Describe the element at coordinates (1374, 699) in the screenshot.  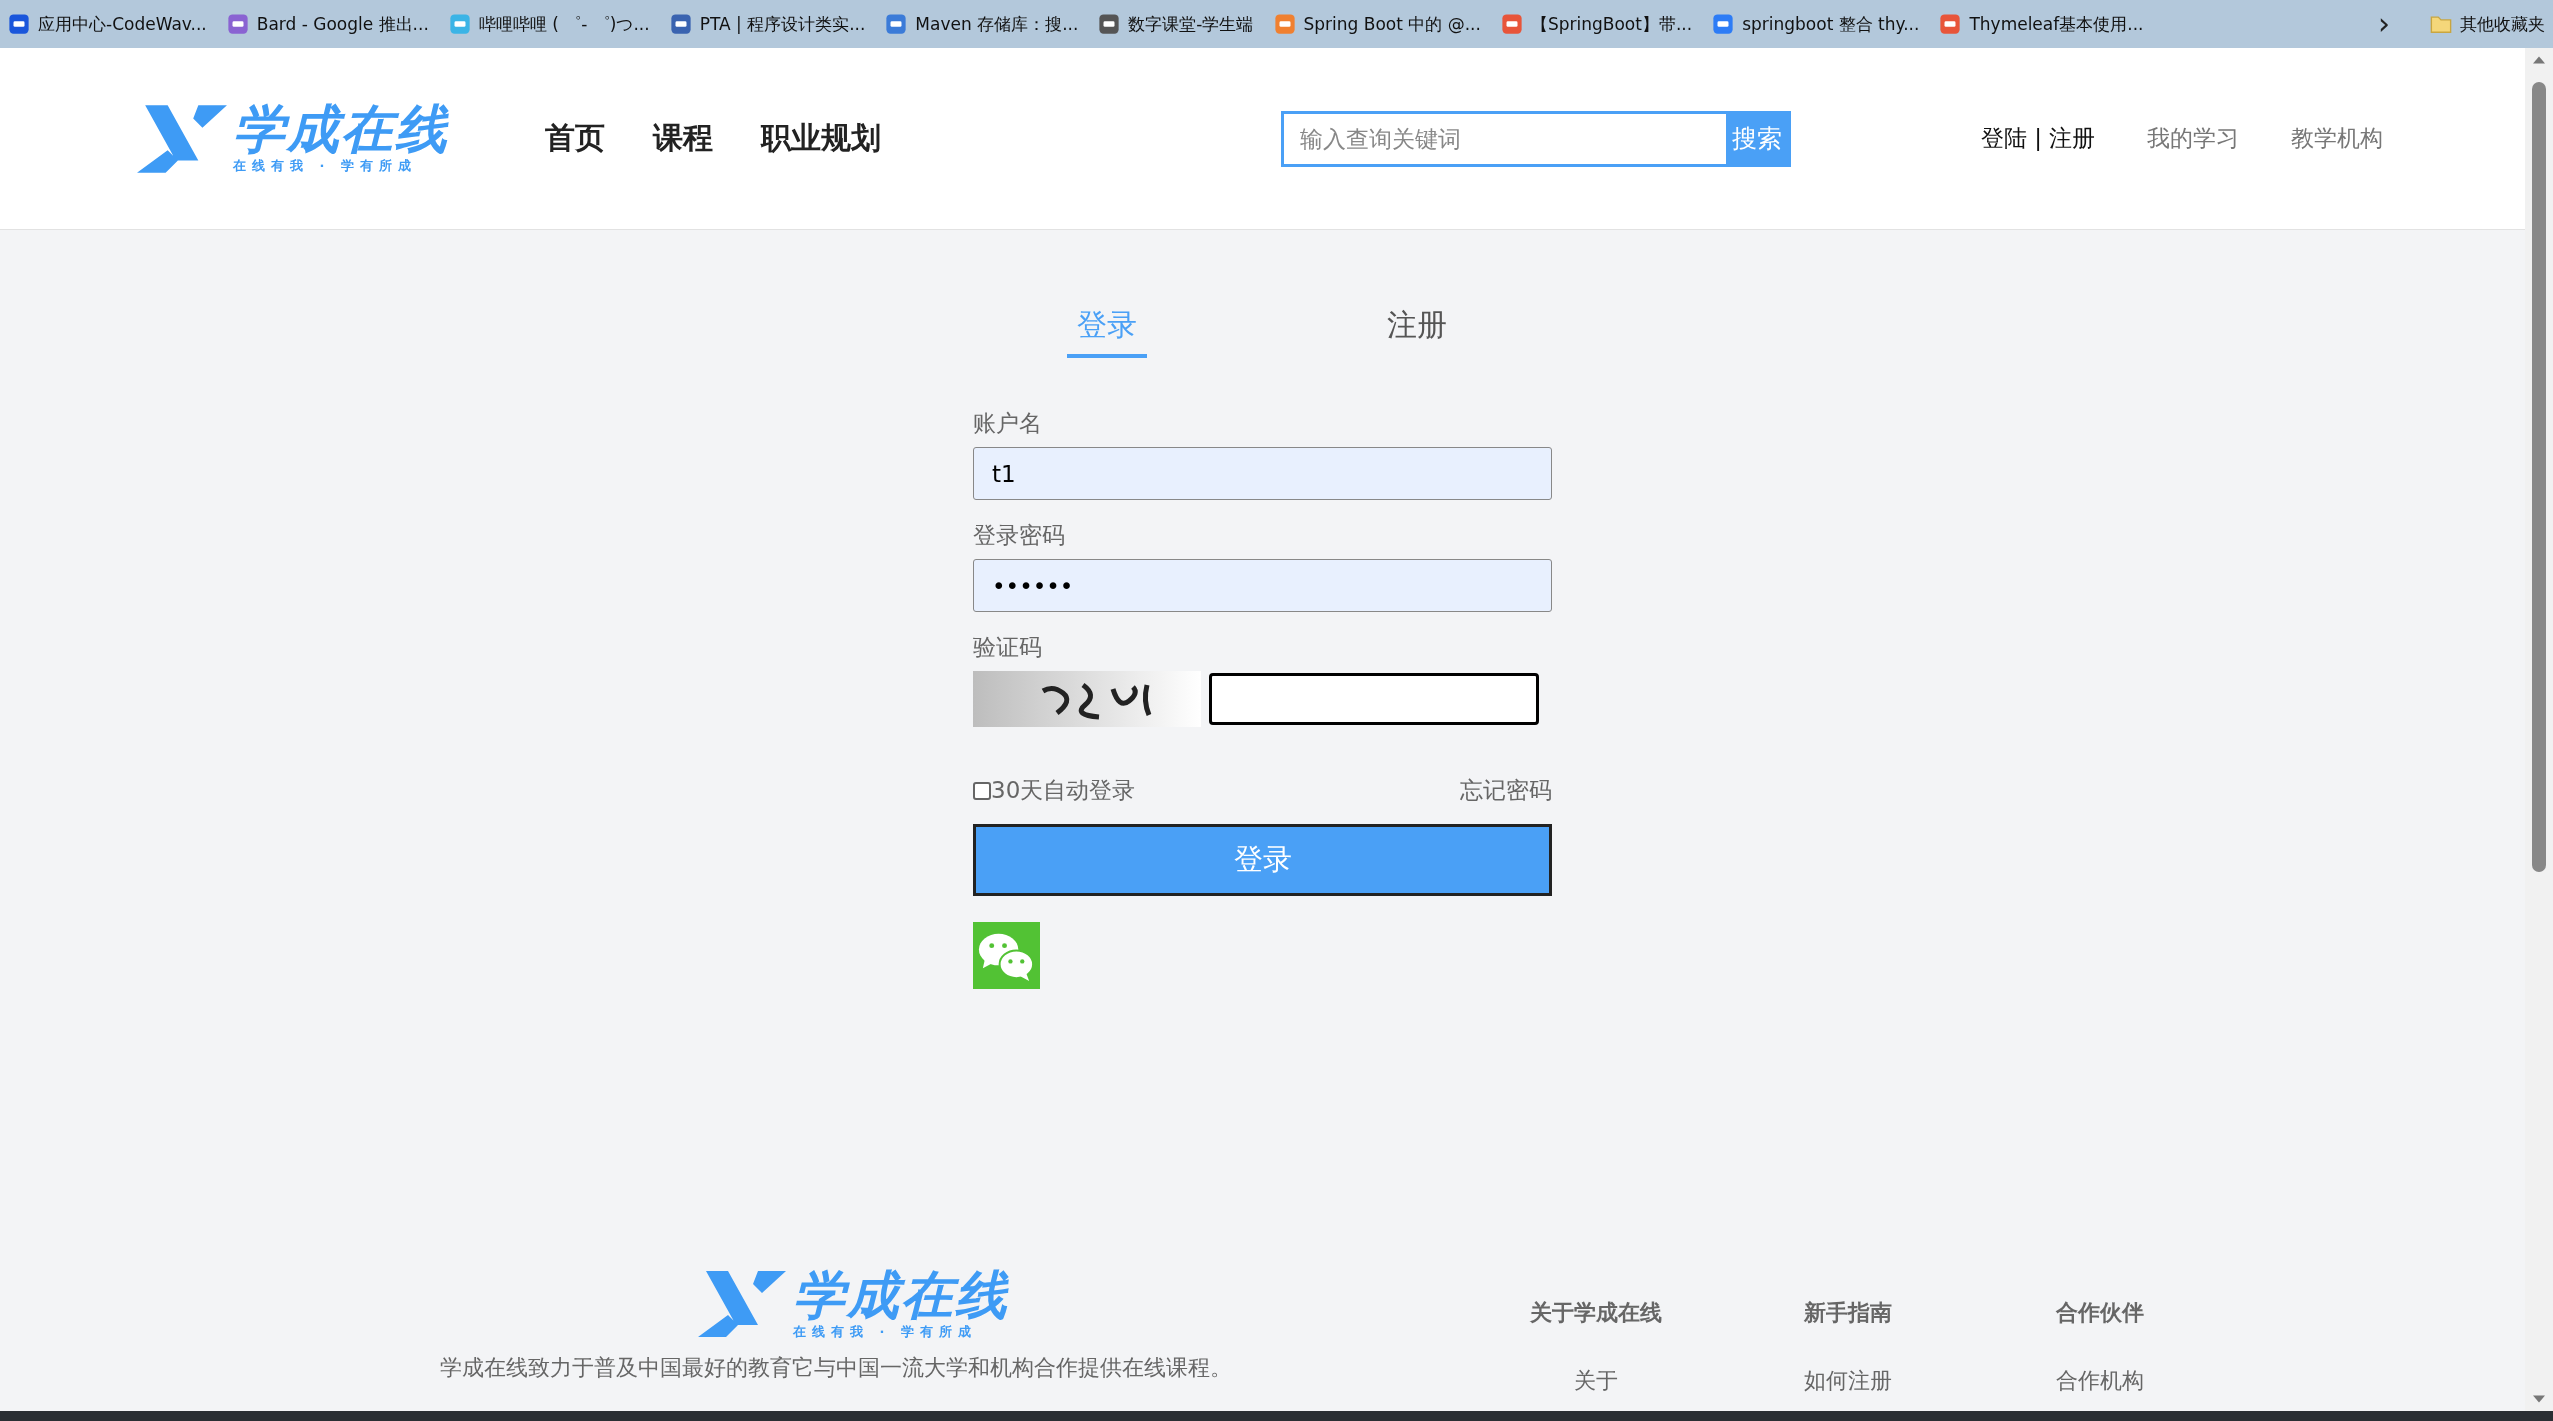
I see `captcha-field` at that location.